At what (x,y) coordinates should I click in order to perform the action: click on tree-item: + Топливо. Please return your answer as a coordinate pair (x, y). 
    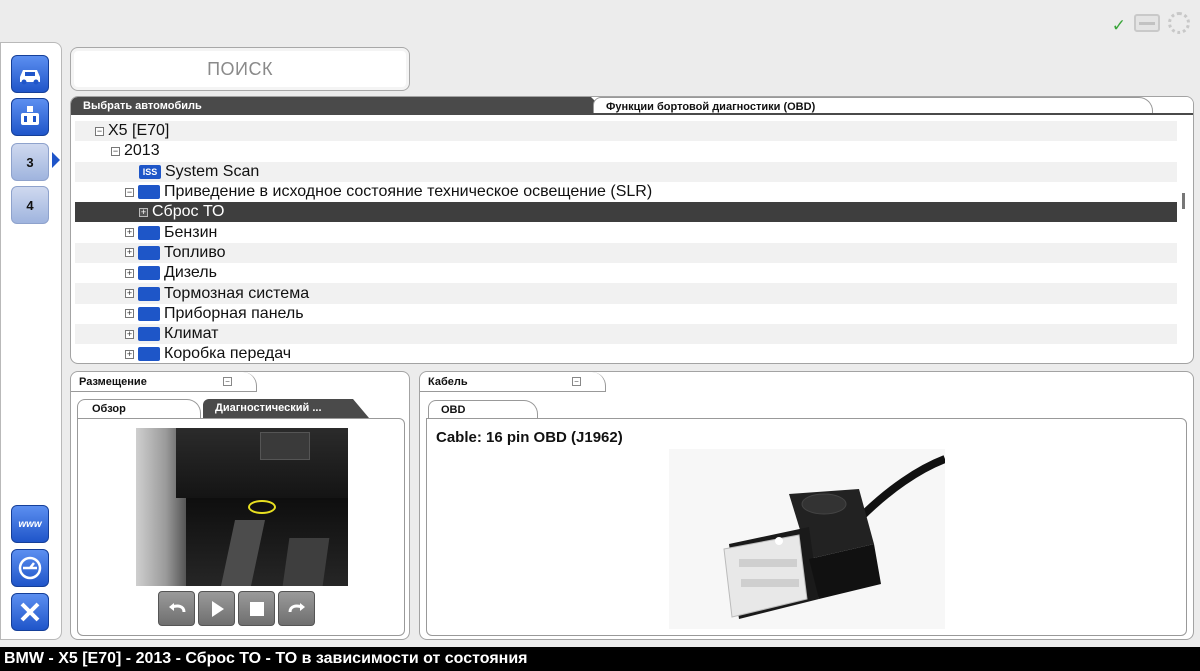
    Looking at the image, I should click on (626, 253).